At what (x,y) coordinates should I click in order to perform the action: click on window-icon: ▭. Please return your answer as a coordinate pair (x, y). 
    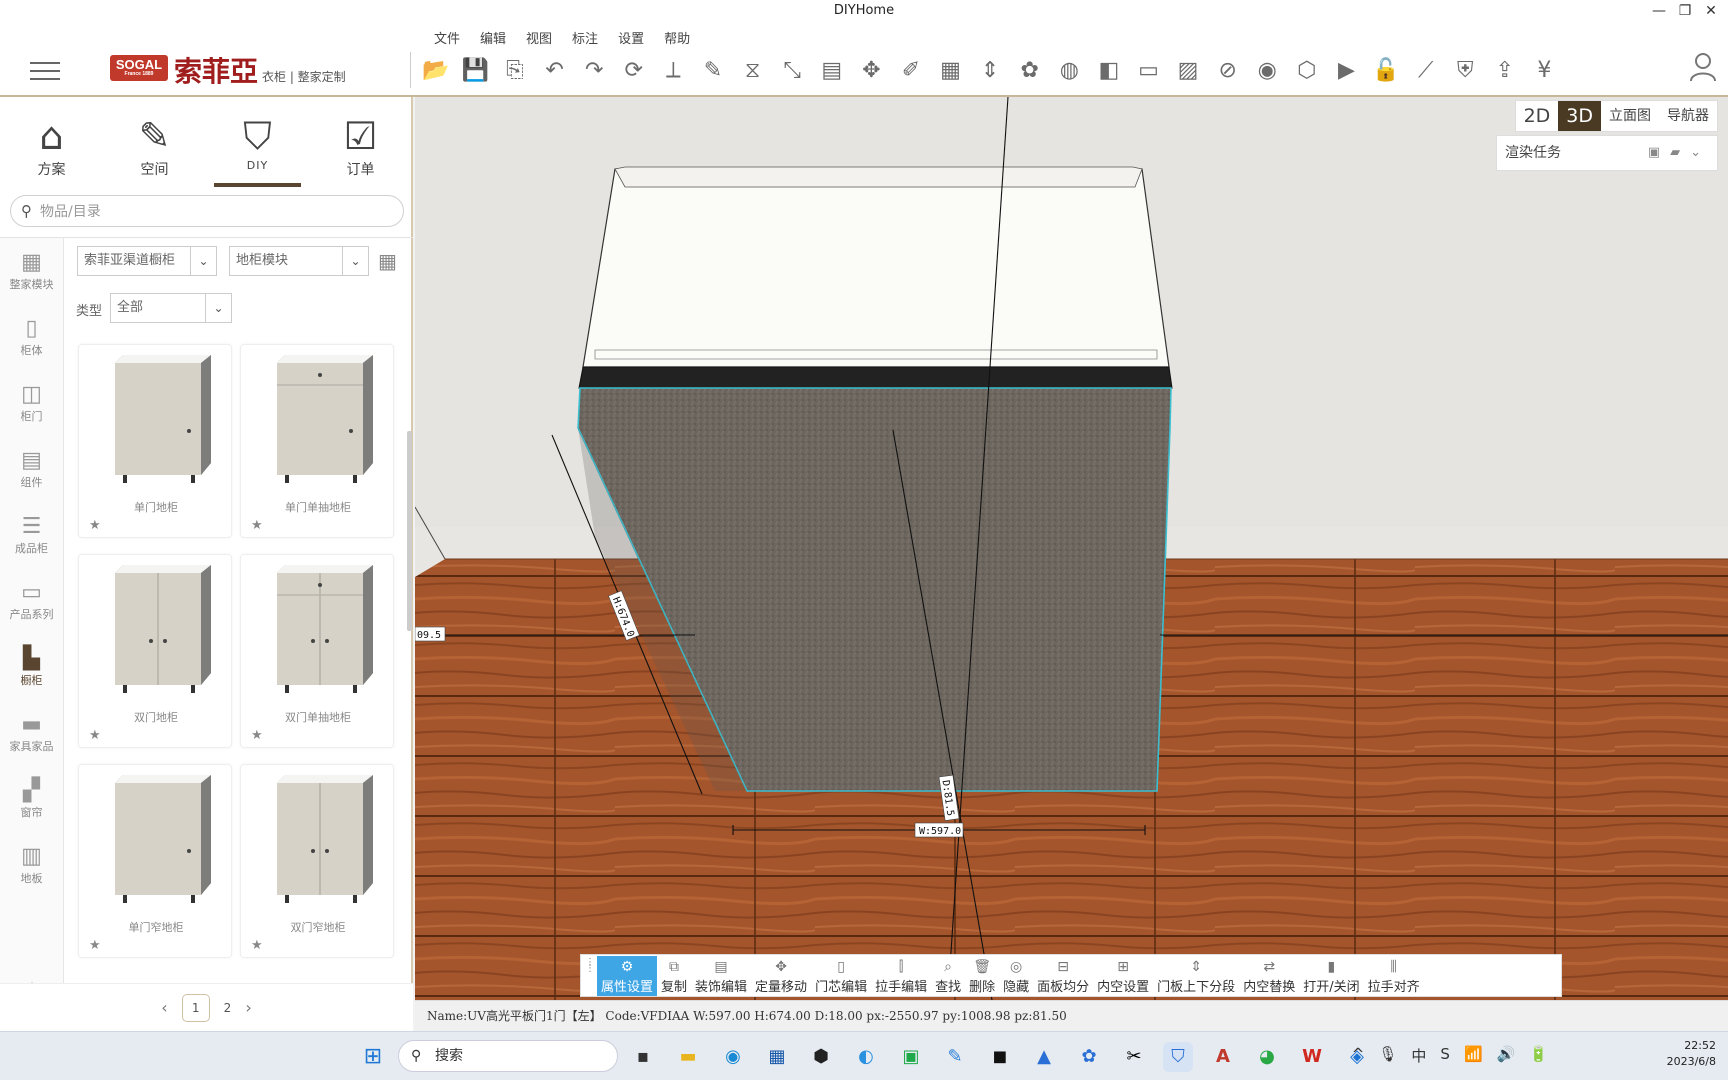
    Looking at the image, I should click on (1149, 70).